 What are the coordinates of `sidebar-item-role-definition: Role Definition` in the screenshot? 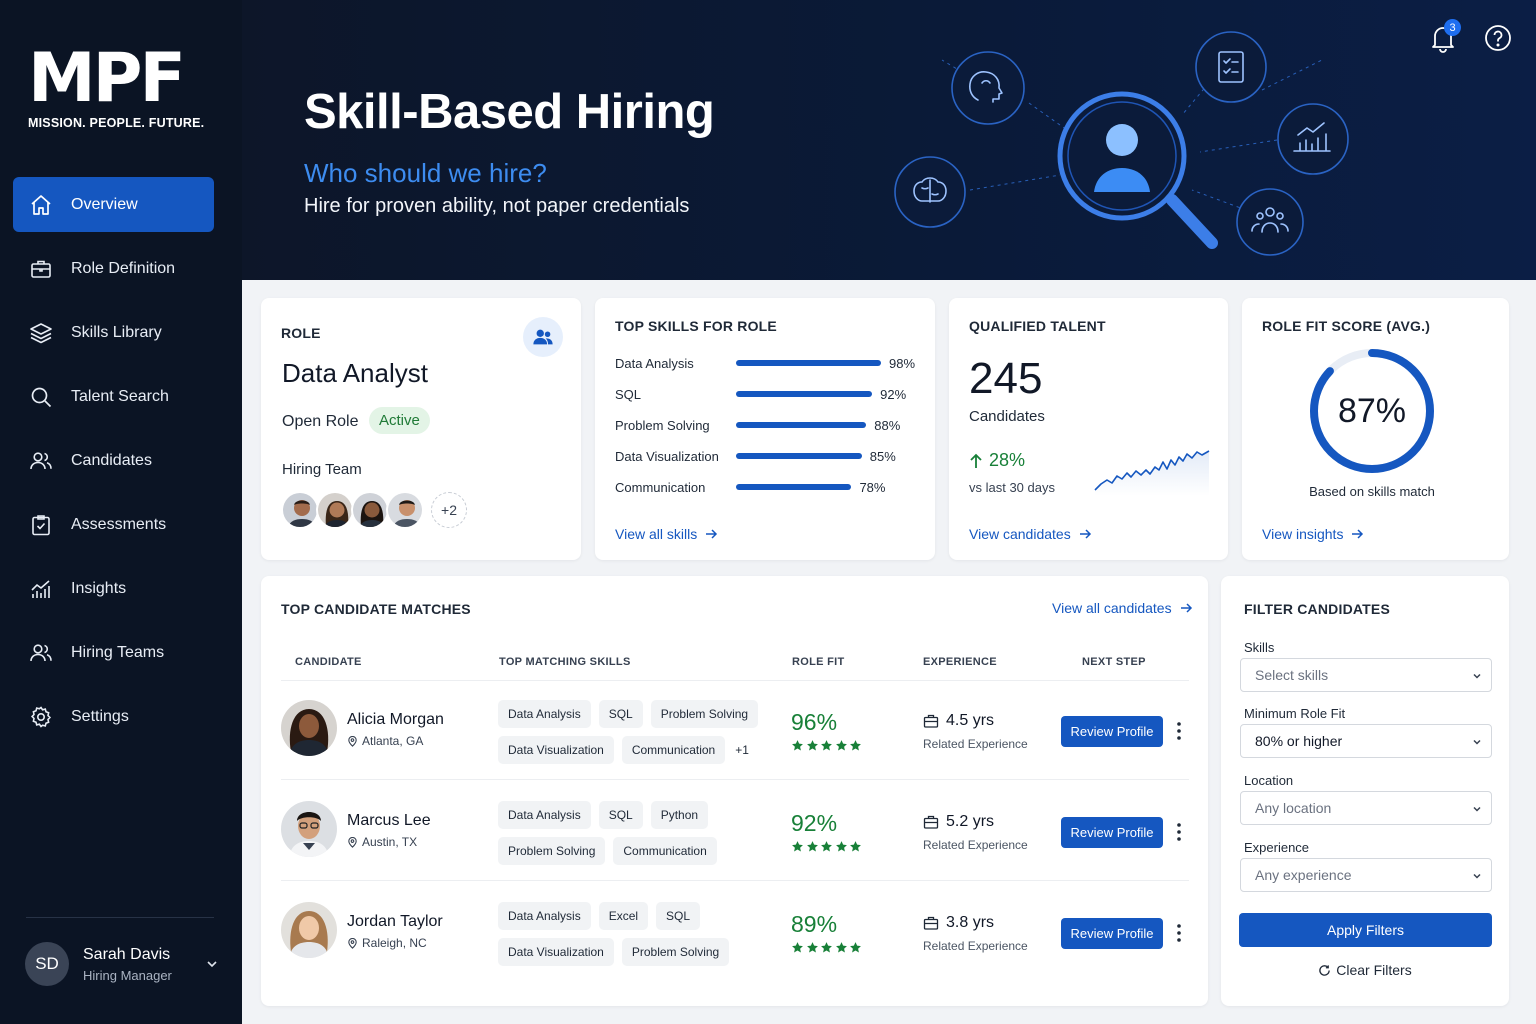 It's located at (113, 268).